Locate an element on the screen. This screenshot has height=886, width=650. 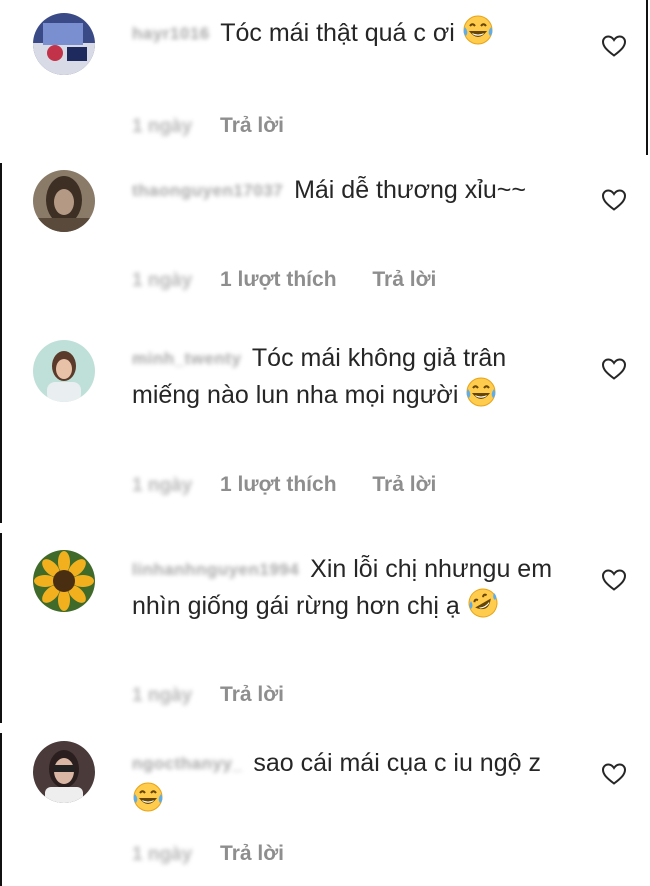
username: hayr1016 is located at coordinates (171, 33).